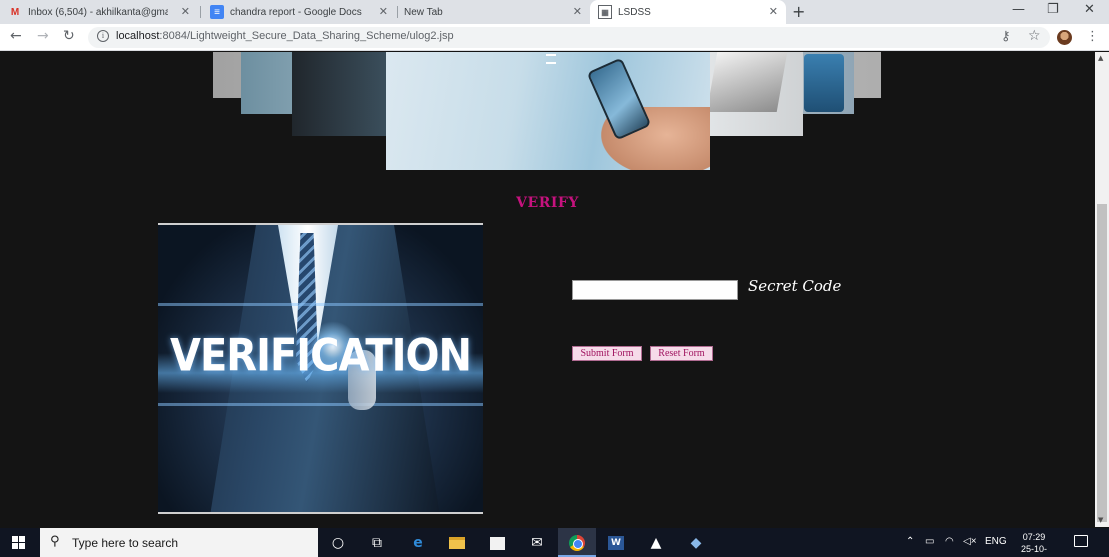 Image resolution: width=1109 pixels, height=557 pixels. I want to click on banner-main-image, so click(548, 111).